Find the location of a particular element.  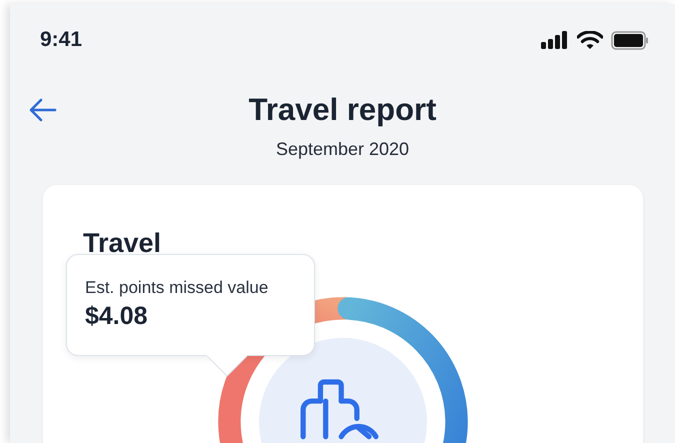

back-arrow-icon is located at coordinates (43, 110).